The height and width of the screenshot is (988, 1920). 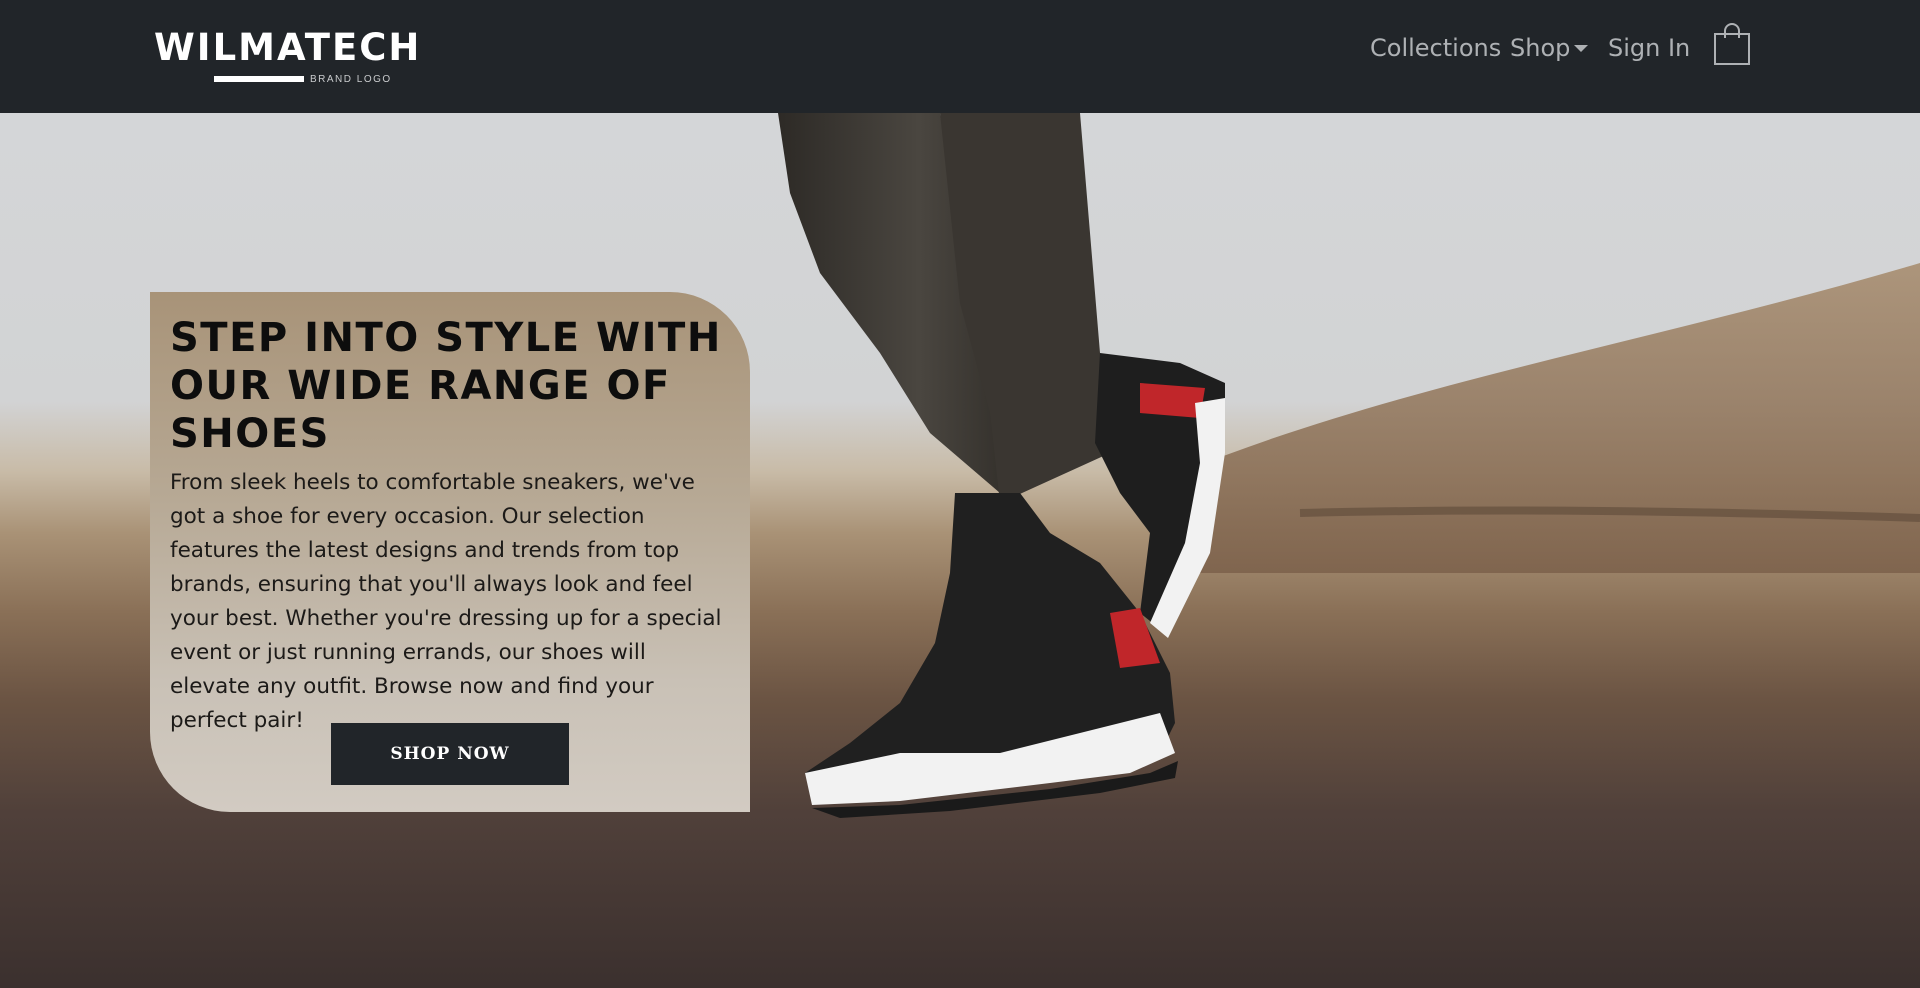 I want to click on nav-shop-label: Shop, so click(x=1540, y=48).